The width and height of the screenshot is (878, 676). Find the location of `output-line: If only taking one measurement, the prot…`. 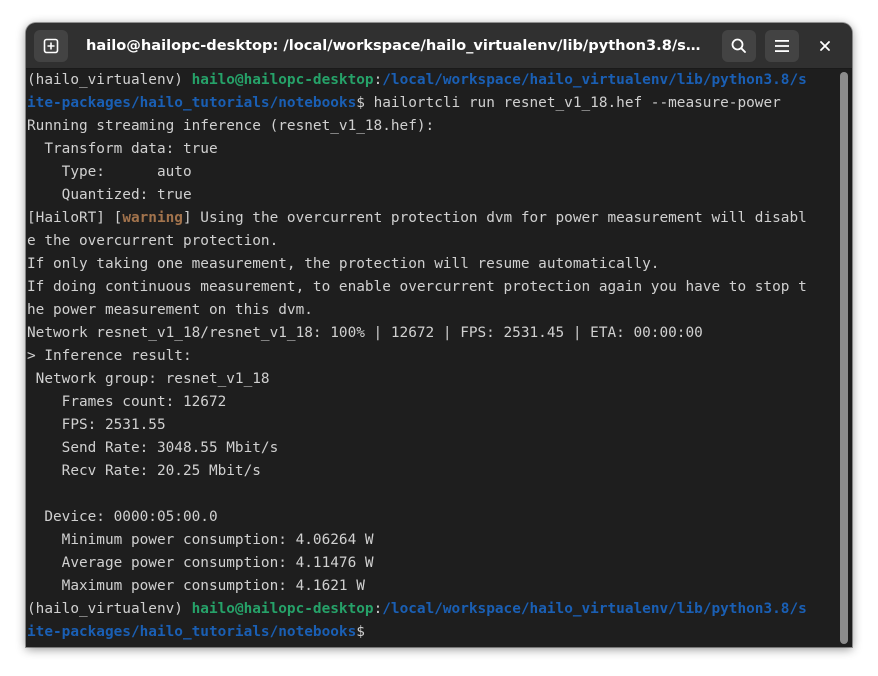

output-line: If only taking one measurement, the prot… is located at coordinates (343, 264).